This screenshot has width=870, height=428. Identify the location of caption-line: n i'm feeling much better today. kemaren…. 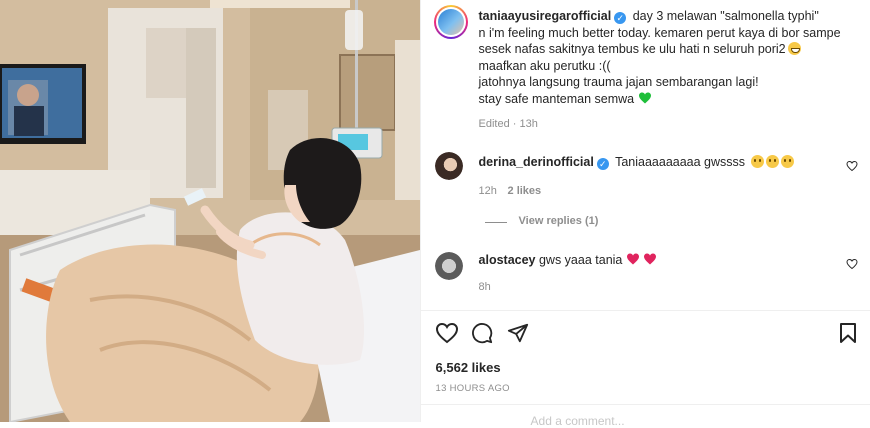
(659, 32).